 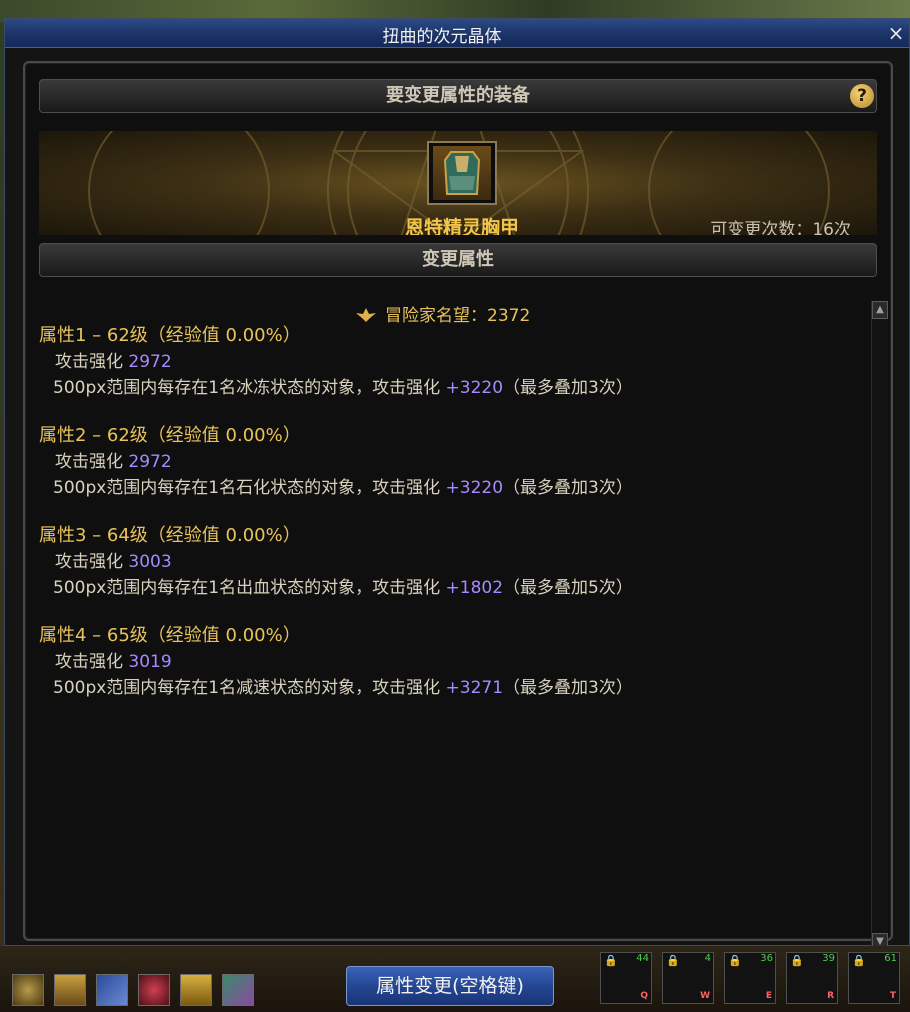 What do you see at coordinates (170, 335) in the screenshot?
I see `attribute-title: 属性1 – 62级（经验值 0.00%）` at bounding box center [170, 335].